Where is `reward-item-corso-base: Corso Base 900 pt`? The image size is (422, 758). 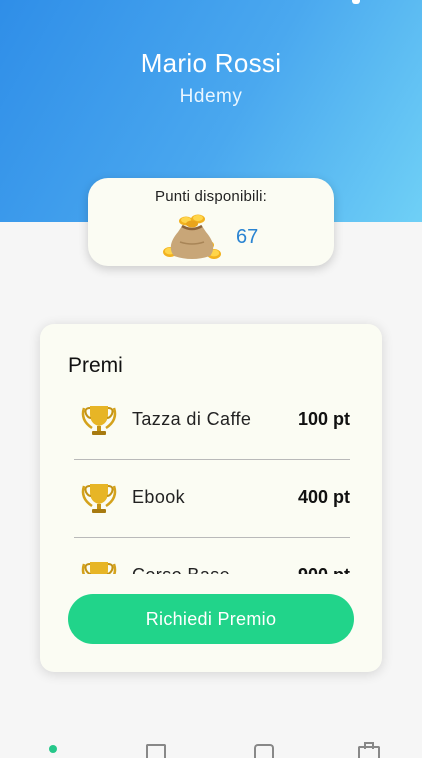 reward-item-corso-base: Corso Base 900 pt is located at coordinates (212, 556).